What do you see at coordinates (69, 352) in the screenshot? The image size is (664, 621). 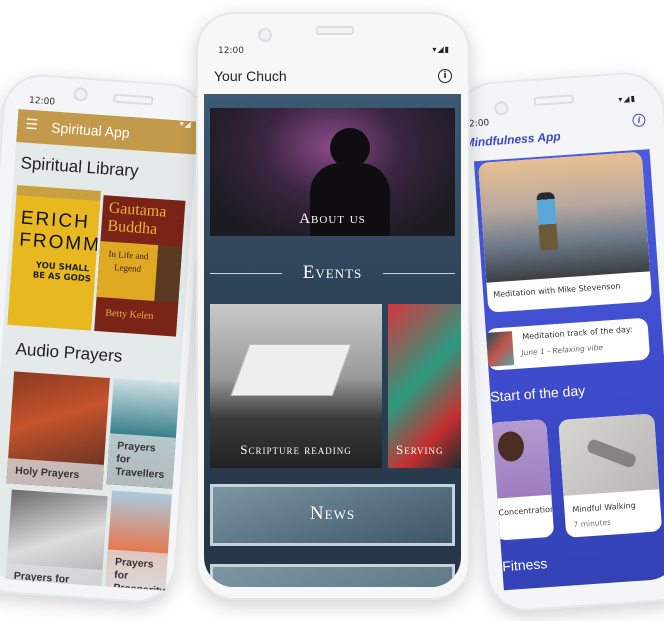 I see `audio-prayers-heading: Audio Prayers` at bounding box center [69, 352].